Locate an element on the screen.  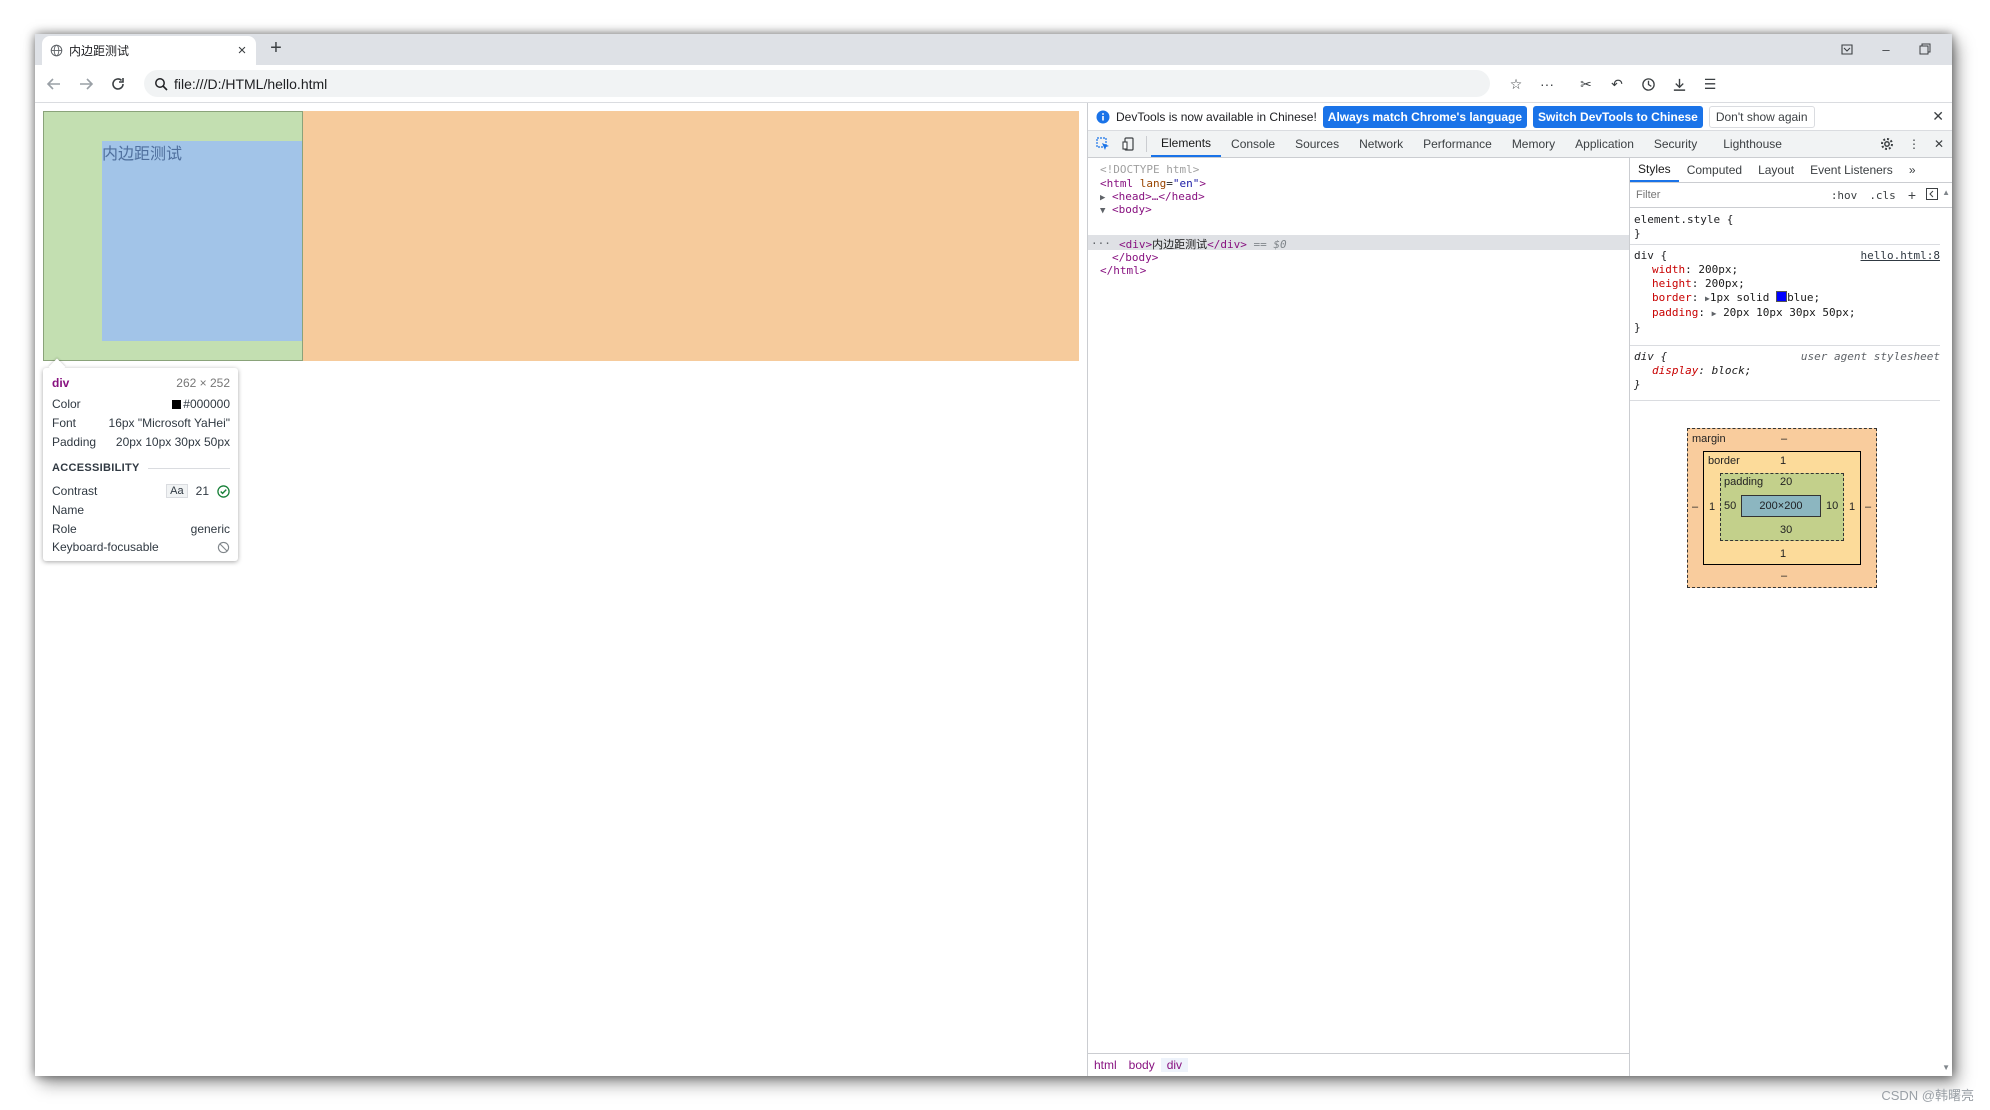
info-icon is located at coordinates (1103, 116).